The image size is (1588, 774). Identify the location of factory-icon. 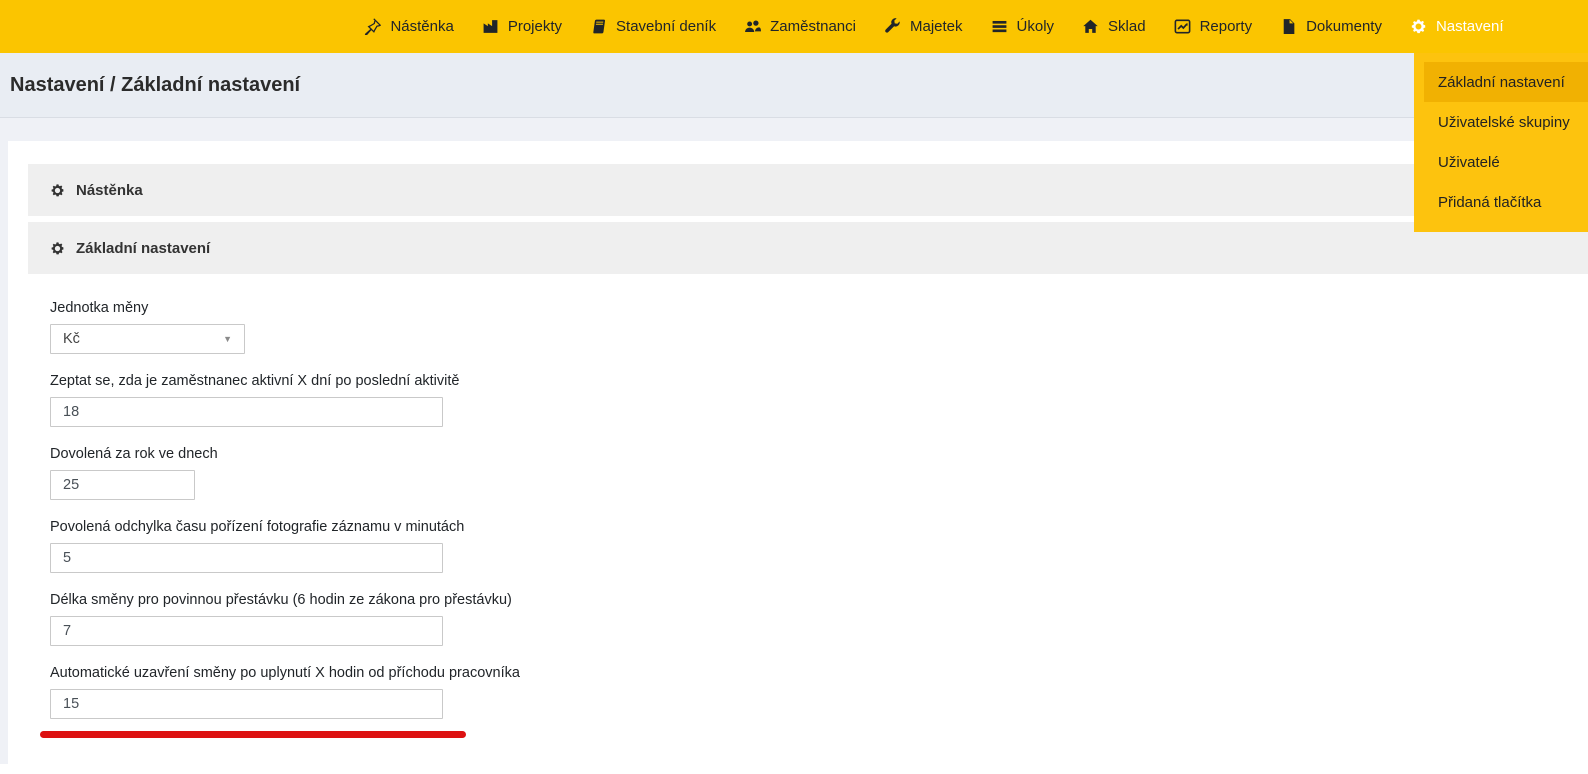
(490, 26).